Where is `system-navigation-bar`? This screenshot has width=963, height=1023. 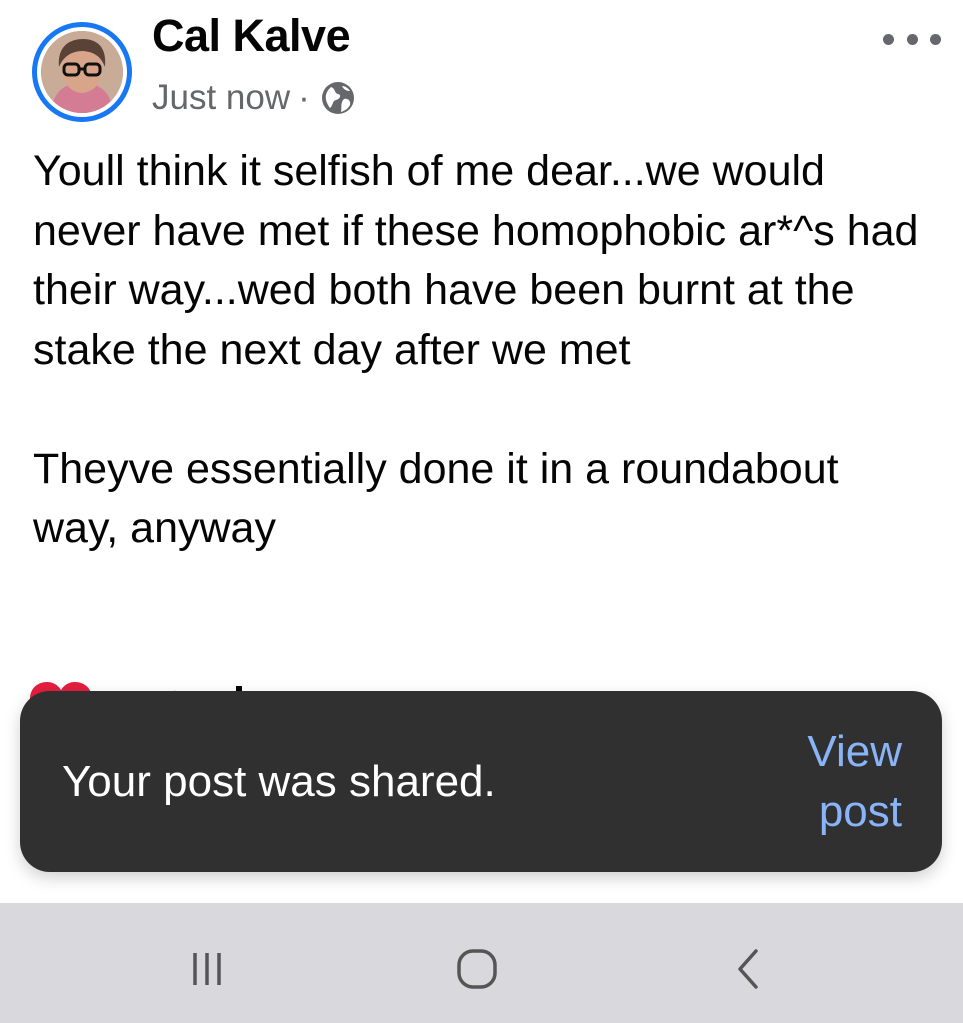
system-navigation-bar is located at coordinates (481, 963).